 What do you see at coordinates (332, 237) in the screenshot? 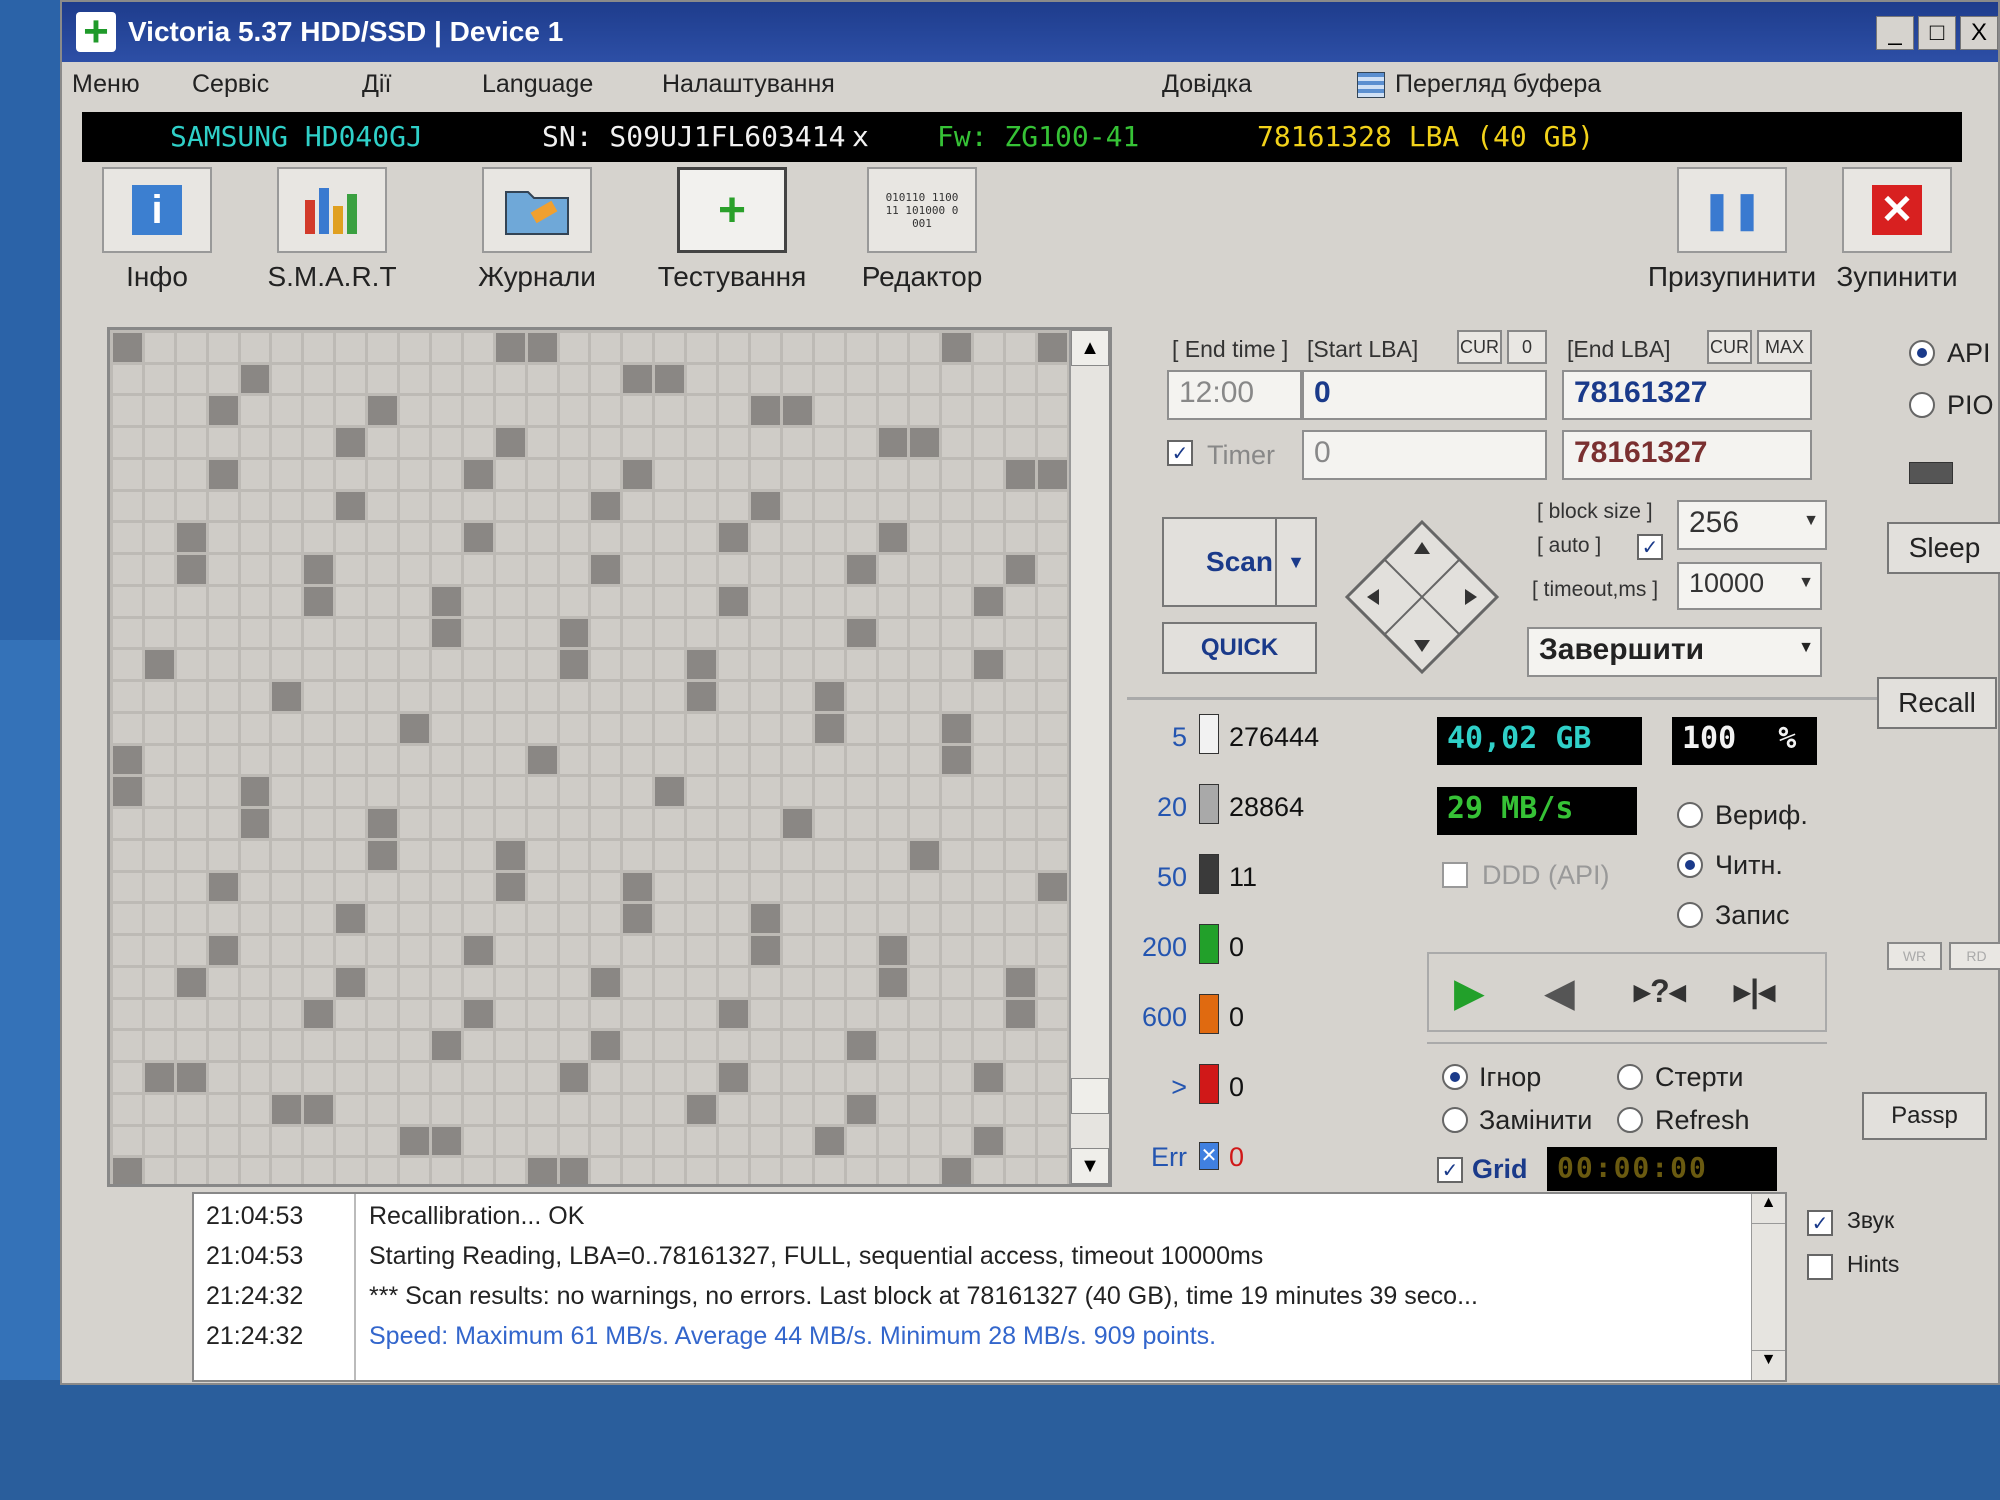
I see `smart-button: S.M.A.R.T` at bounding box center [332, 237].